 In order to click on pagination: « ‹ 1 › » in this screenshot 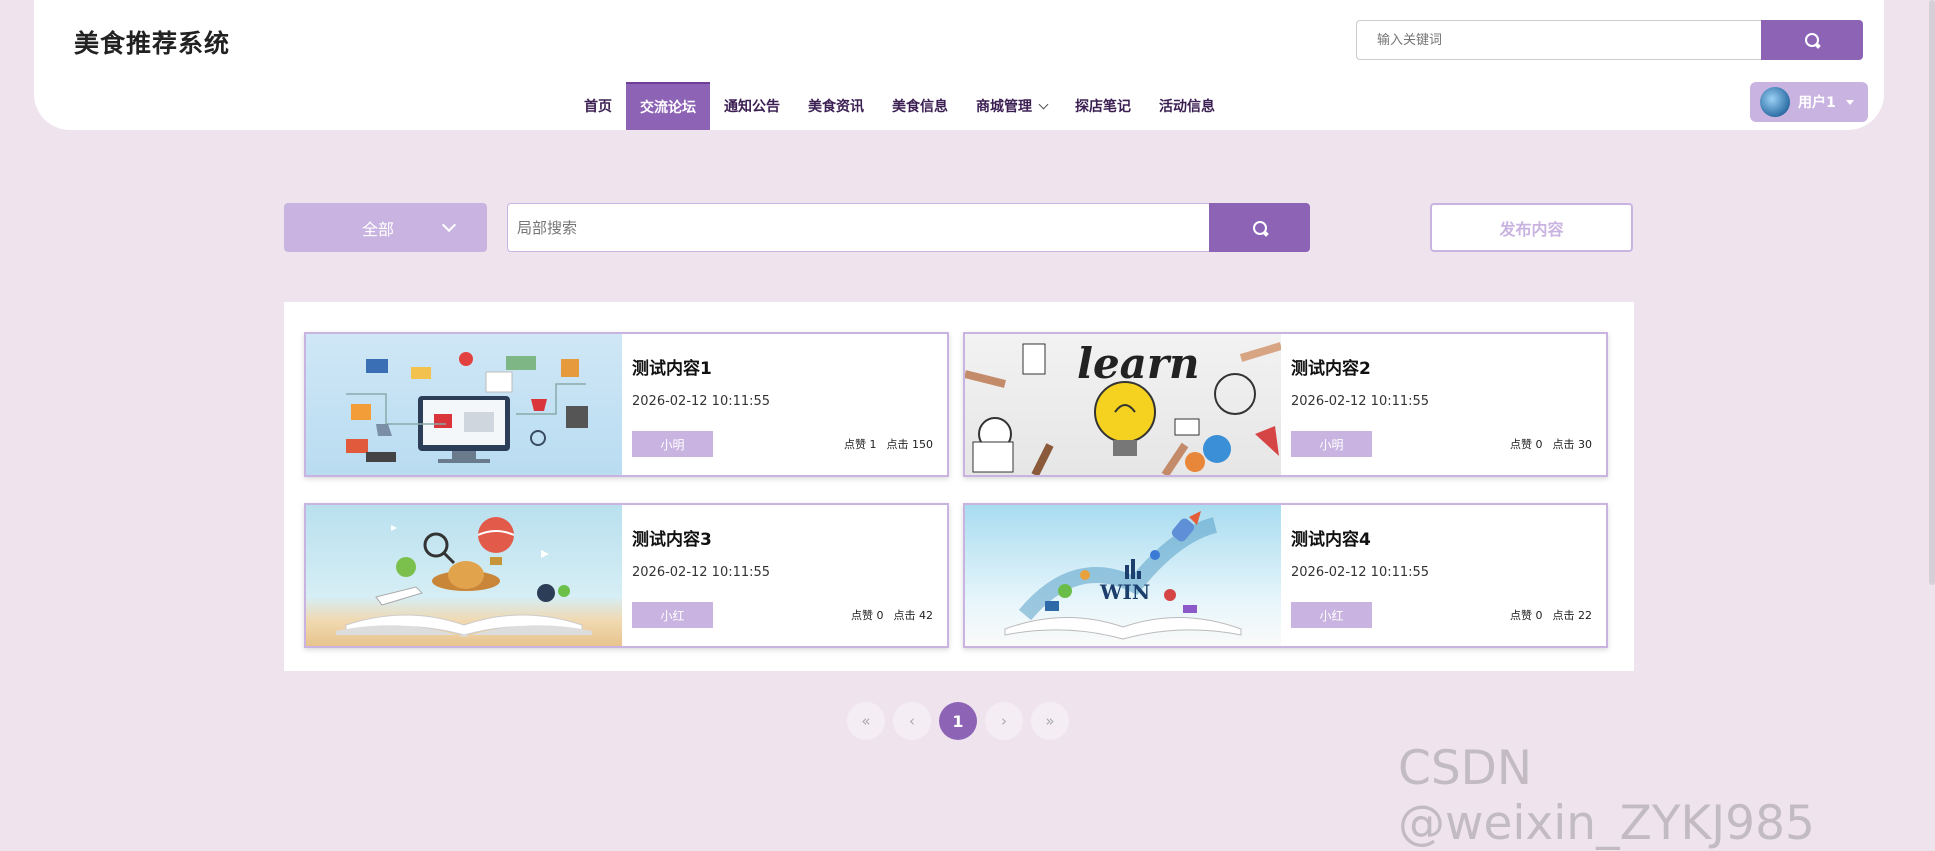, I will do `click(958, 721)`.